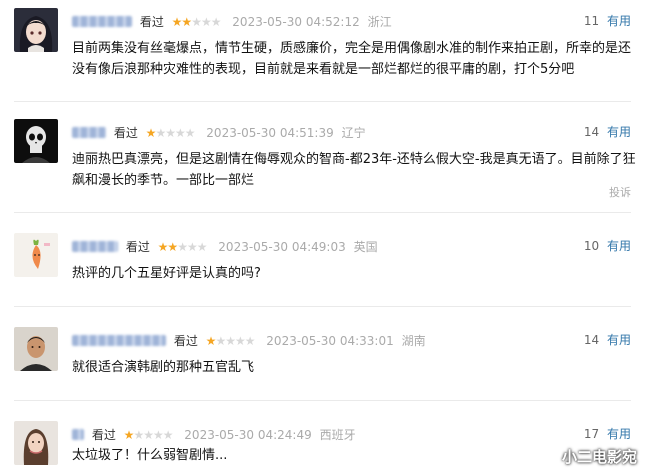 The image size is (647, 475). What do you see at coordinates (270, 132) in the screenshot?
I see `comment-time: 2023-05-30 04:51:39` at bounding box center [270, 132].